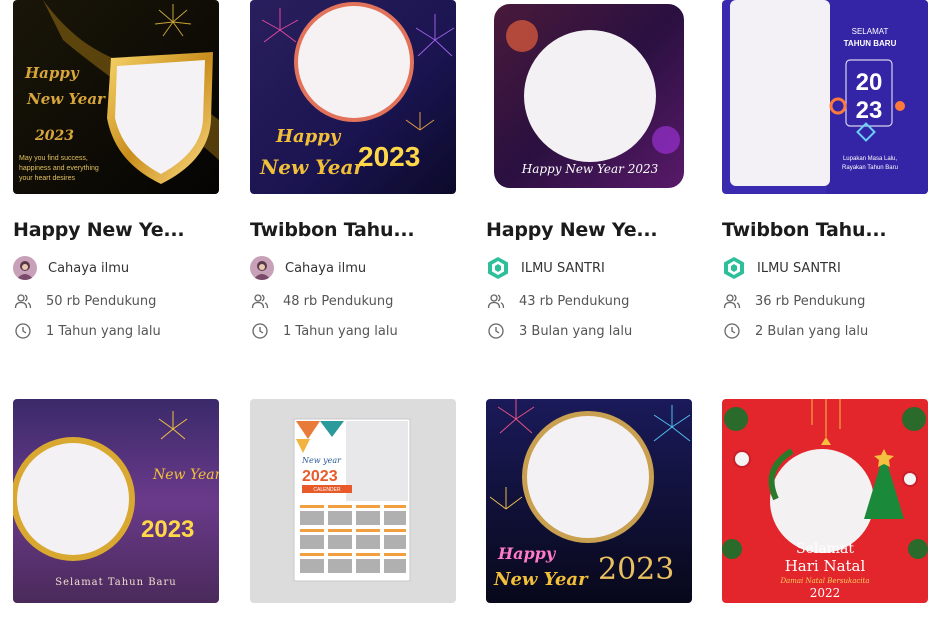 This screenshot has width=945, height=630. Describe the element at coordinates (590, 169) in the screenshot. I see `thumb-text: Happy New Year 2023` at that location.